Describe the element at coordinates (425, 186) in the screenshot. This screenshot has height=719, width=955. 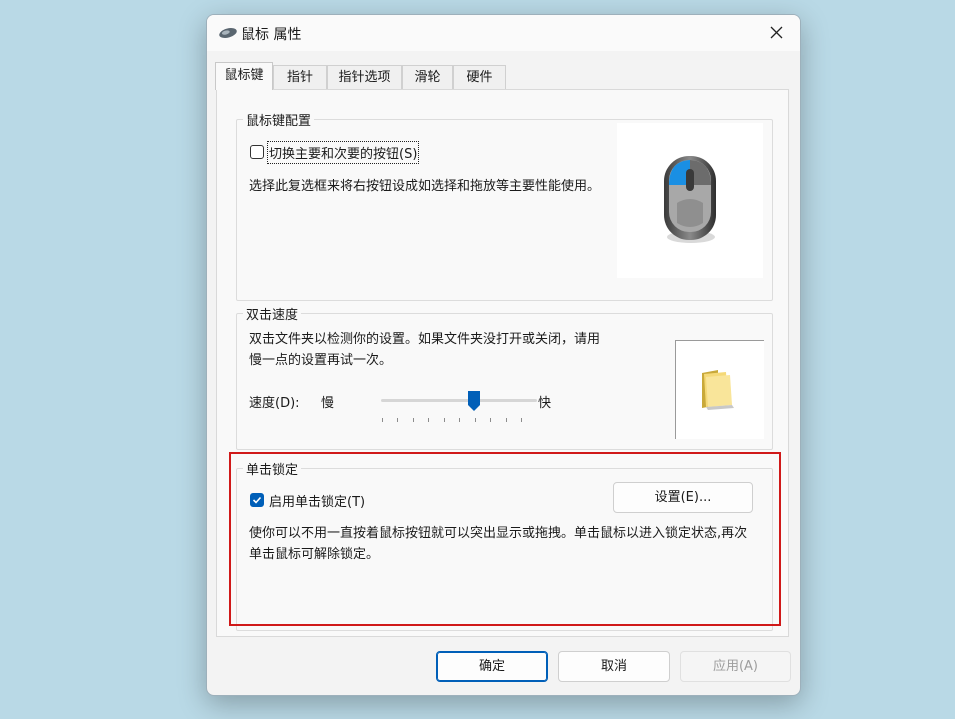
I see `button-config-description: 选择此复选框来将右按钮设成如选择和拖放等主要性能使用。` at that location.